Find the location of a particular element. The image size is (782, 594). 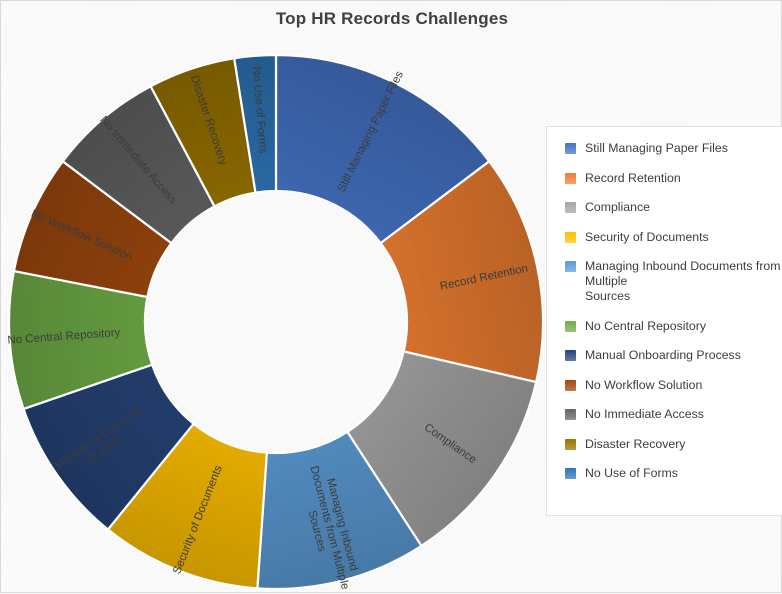

legend-item: No Use of Forms is located at coordinates (673, 473).